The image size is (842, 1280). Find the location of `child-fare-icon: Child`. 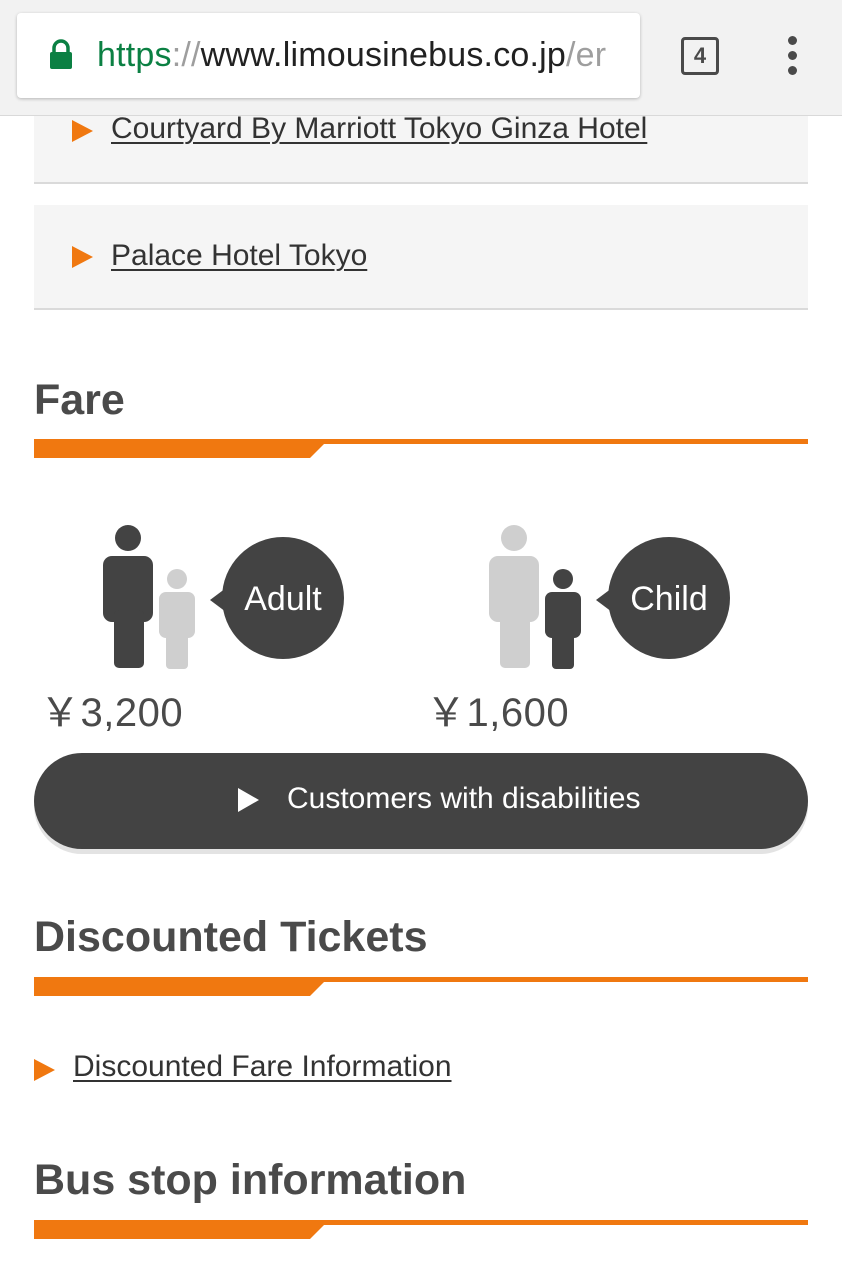

child-fare-icon: Child is located at coordinates (609, 597).